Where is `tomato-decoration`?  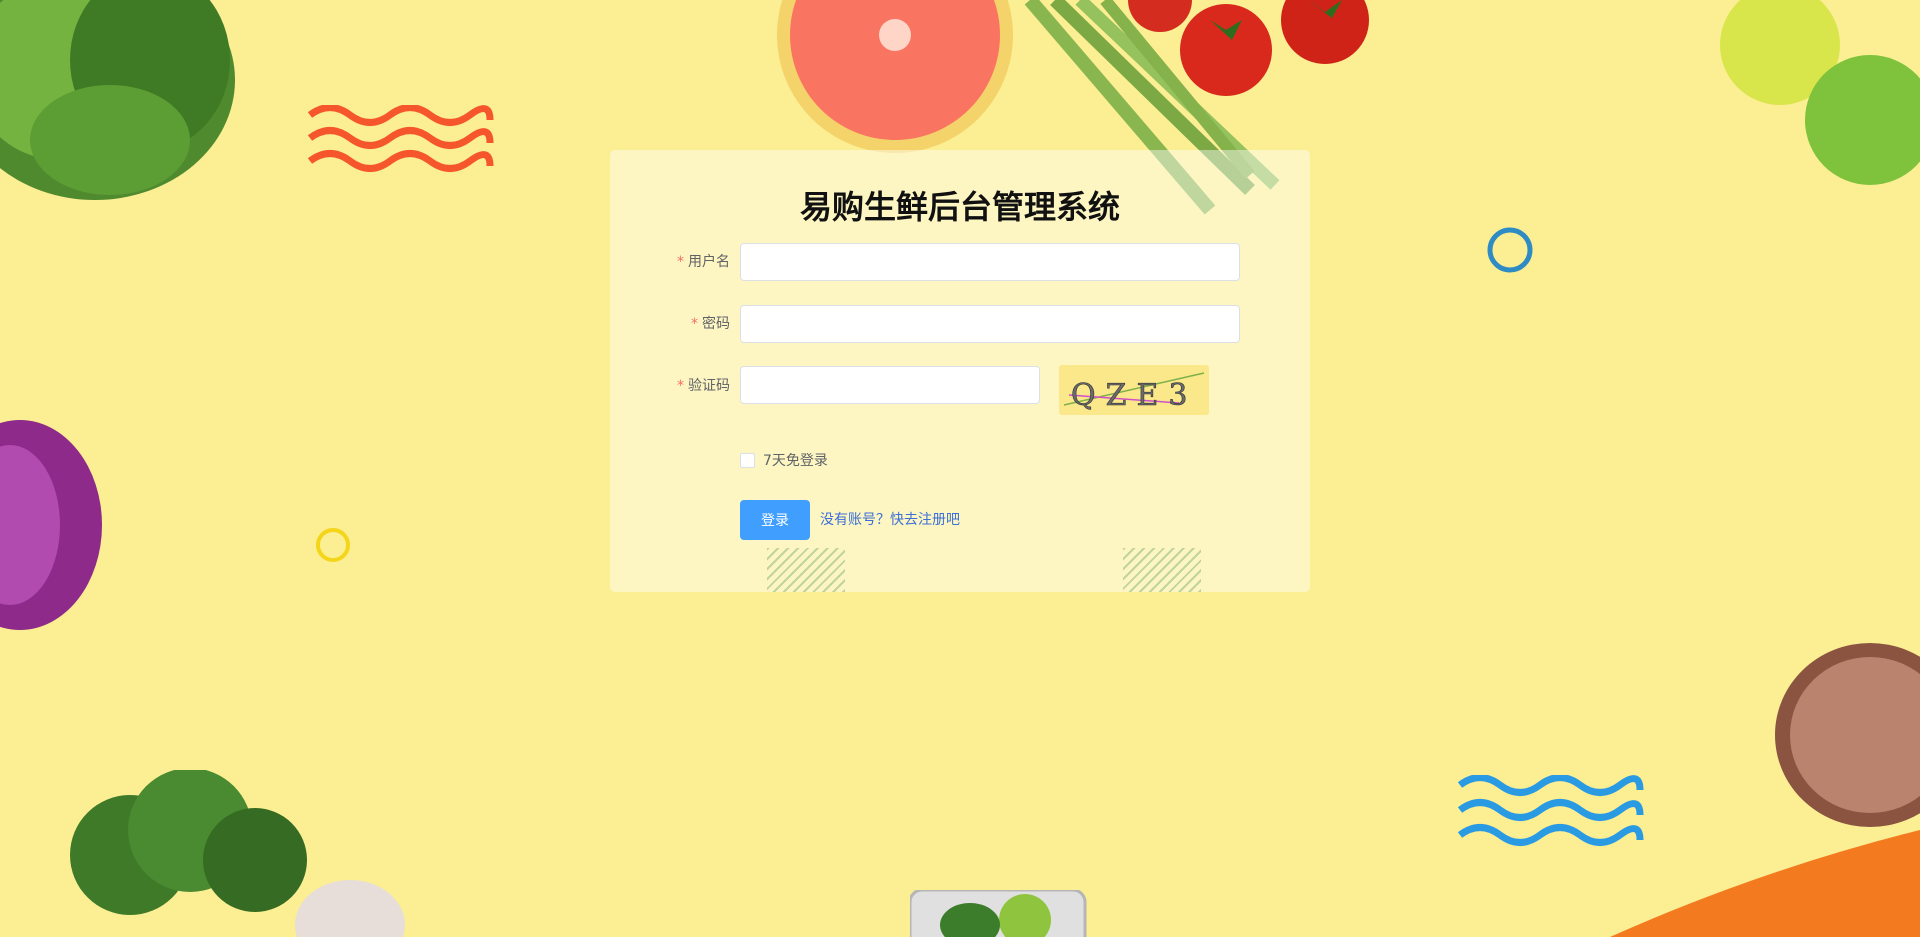
tomato-decoration is located at coordinates (1248, 48).